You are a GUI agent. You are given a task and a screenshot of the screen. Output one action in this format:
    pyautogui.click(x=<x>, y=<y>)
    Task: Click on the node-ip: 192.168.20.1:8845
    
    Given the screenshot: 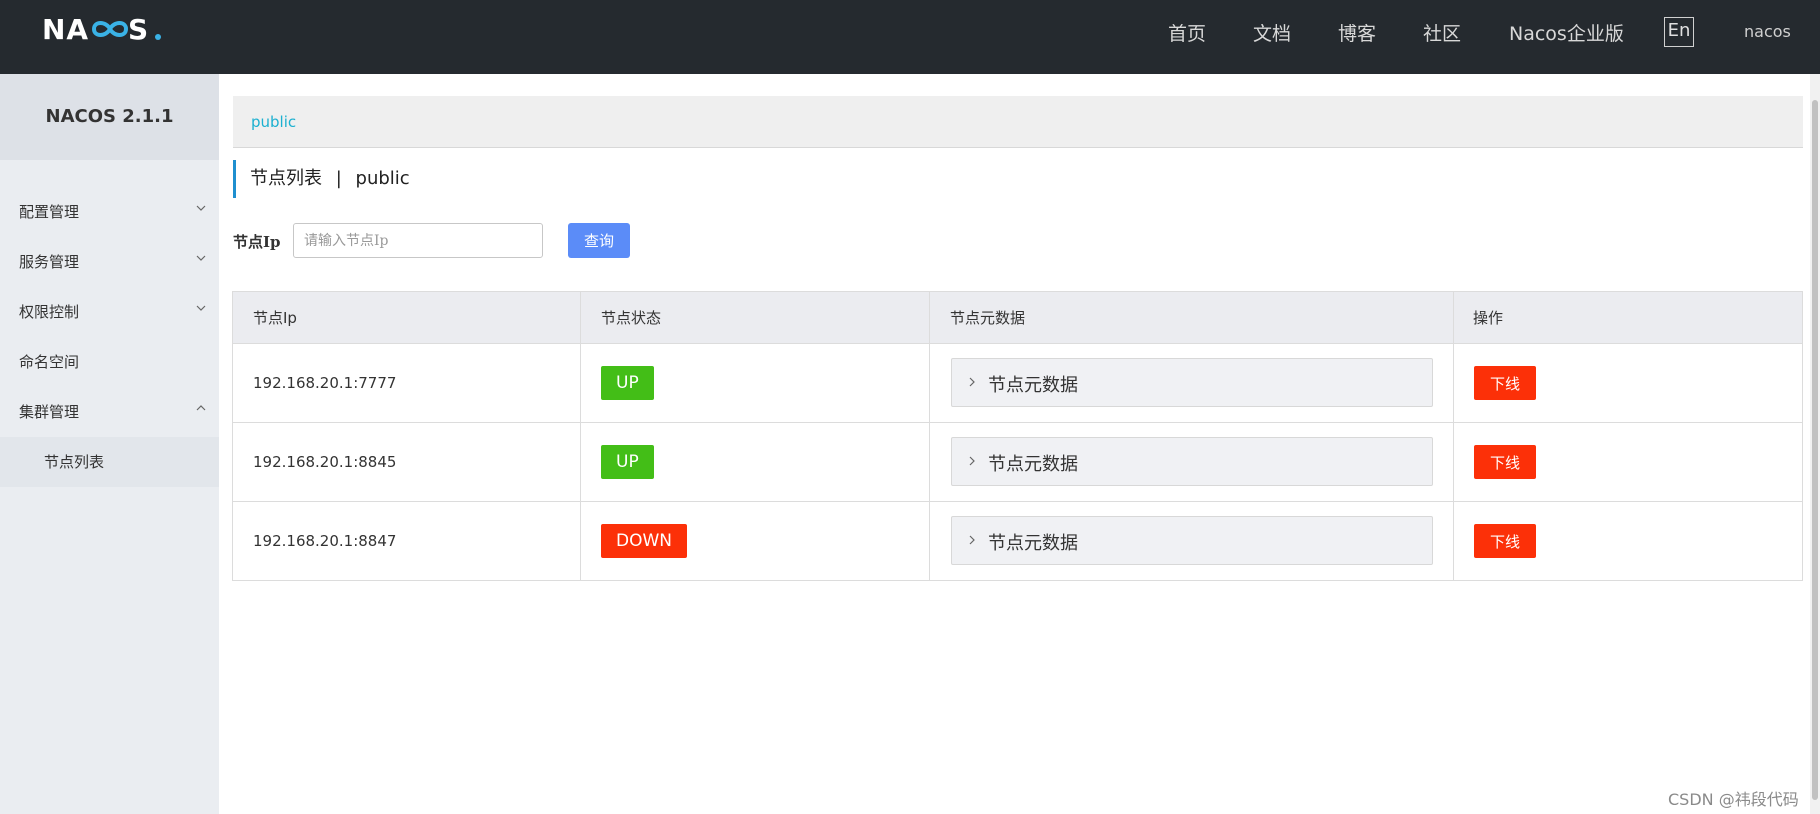 What is the action you would take?
    pyautogui.click(x=325, y=462)
    